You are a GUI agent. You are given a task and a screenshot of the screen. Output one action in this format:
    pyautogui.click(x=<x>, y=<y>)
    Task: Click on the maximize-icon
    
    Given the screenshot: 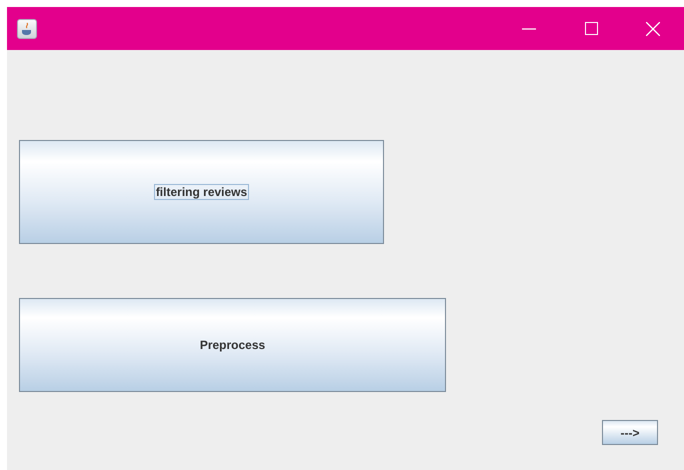 What is the action you would take?
    pyautogui.click(x=591, y=28)
    